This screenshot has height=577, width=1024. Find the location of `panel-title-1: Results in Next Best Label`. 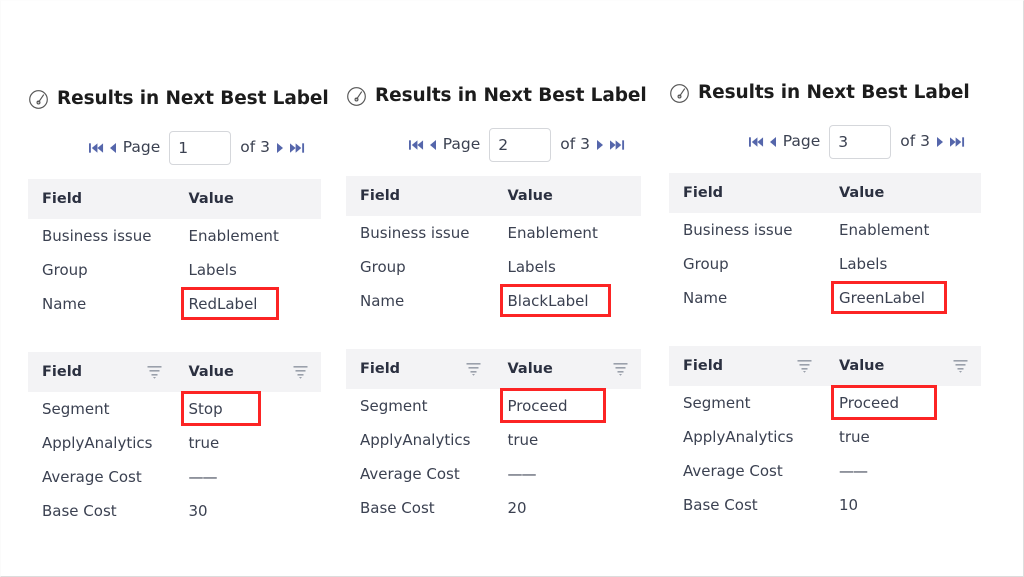

panel-title-1: Results in Next Best Label is located at coordinates (178, 99).